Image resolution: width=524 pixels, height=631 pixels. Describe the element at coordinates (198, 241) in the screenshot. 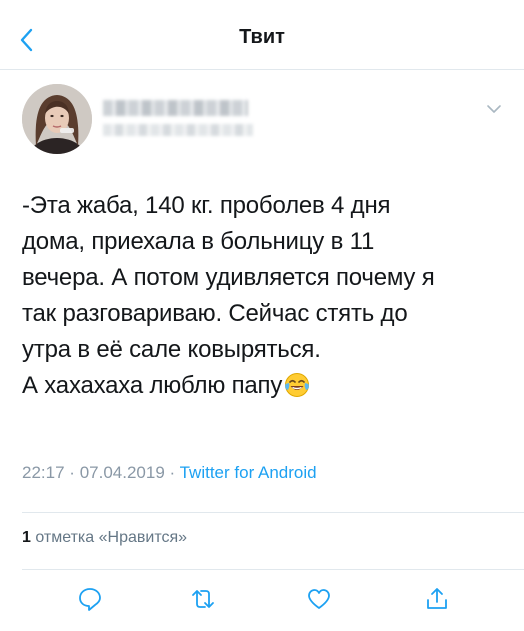

I see `tweet-line: дома, приехала в больницу в 11` at that location.